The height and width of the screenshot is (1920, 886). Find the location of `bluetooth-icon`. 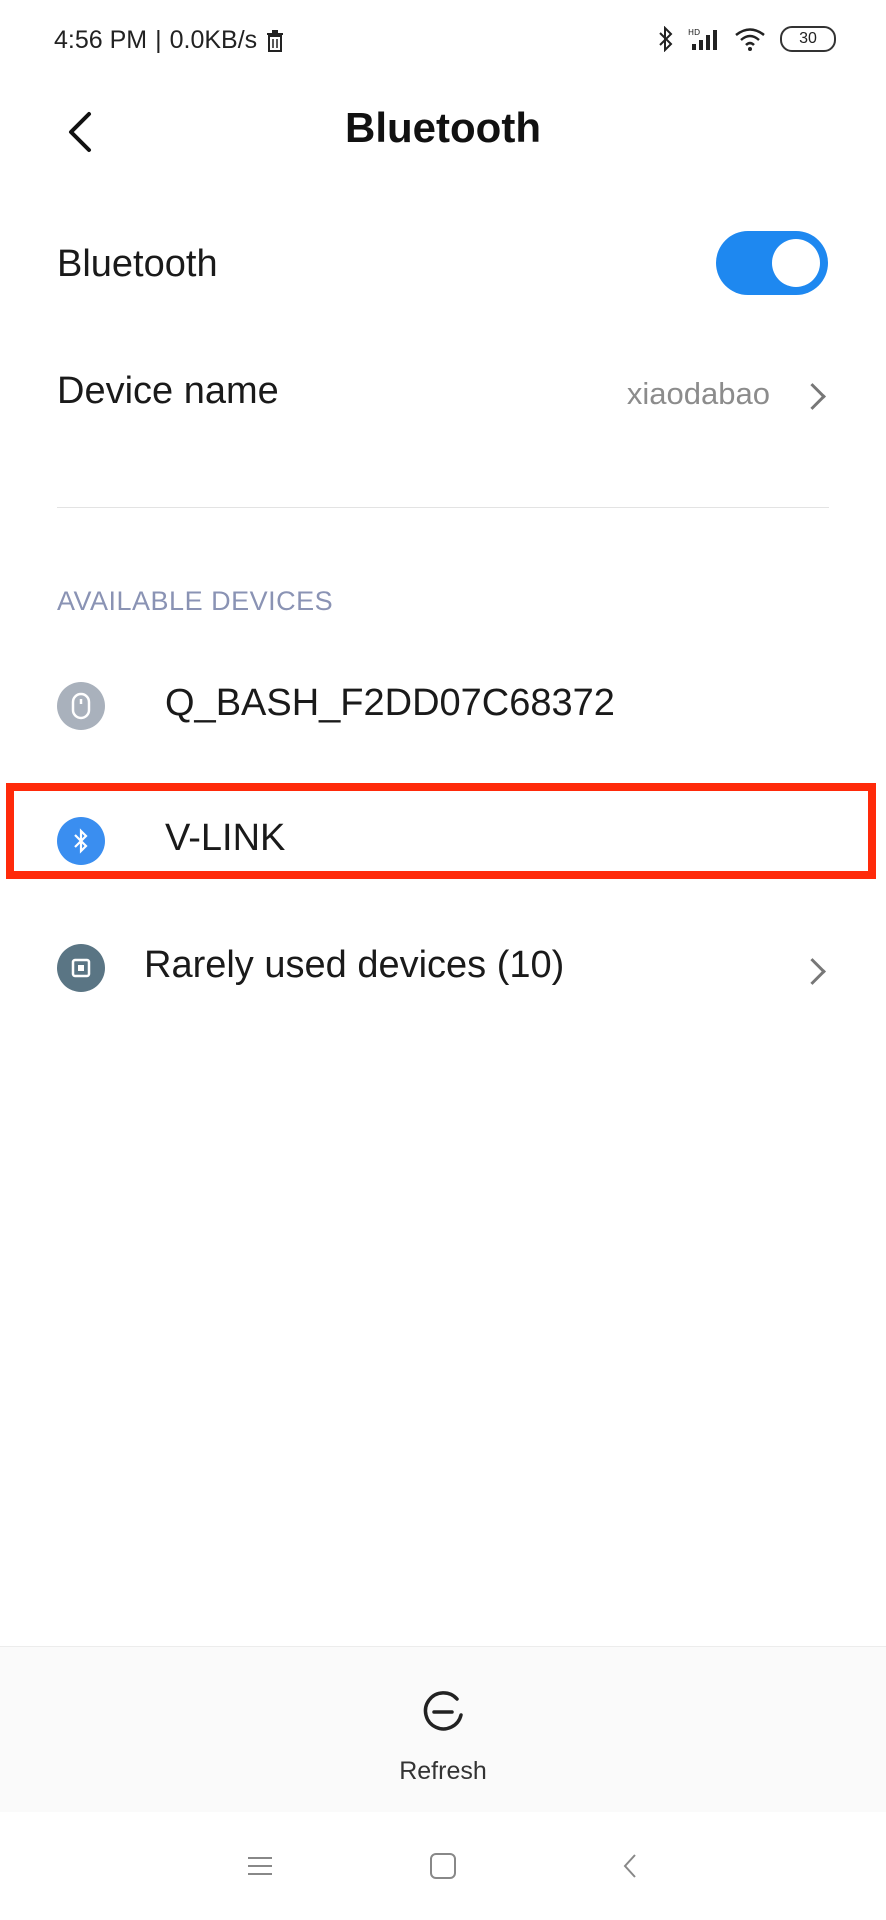

bluetooth-icon is located at coordinates (81, 841).